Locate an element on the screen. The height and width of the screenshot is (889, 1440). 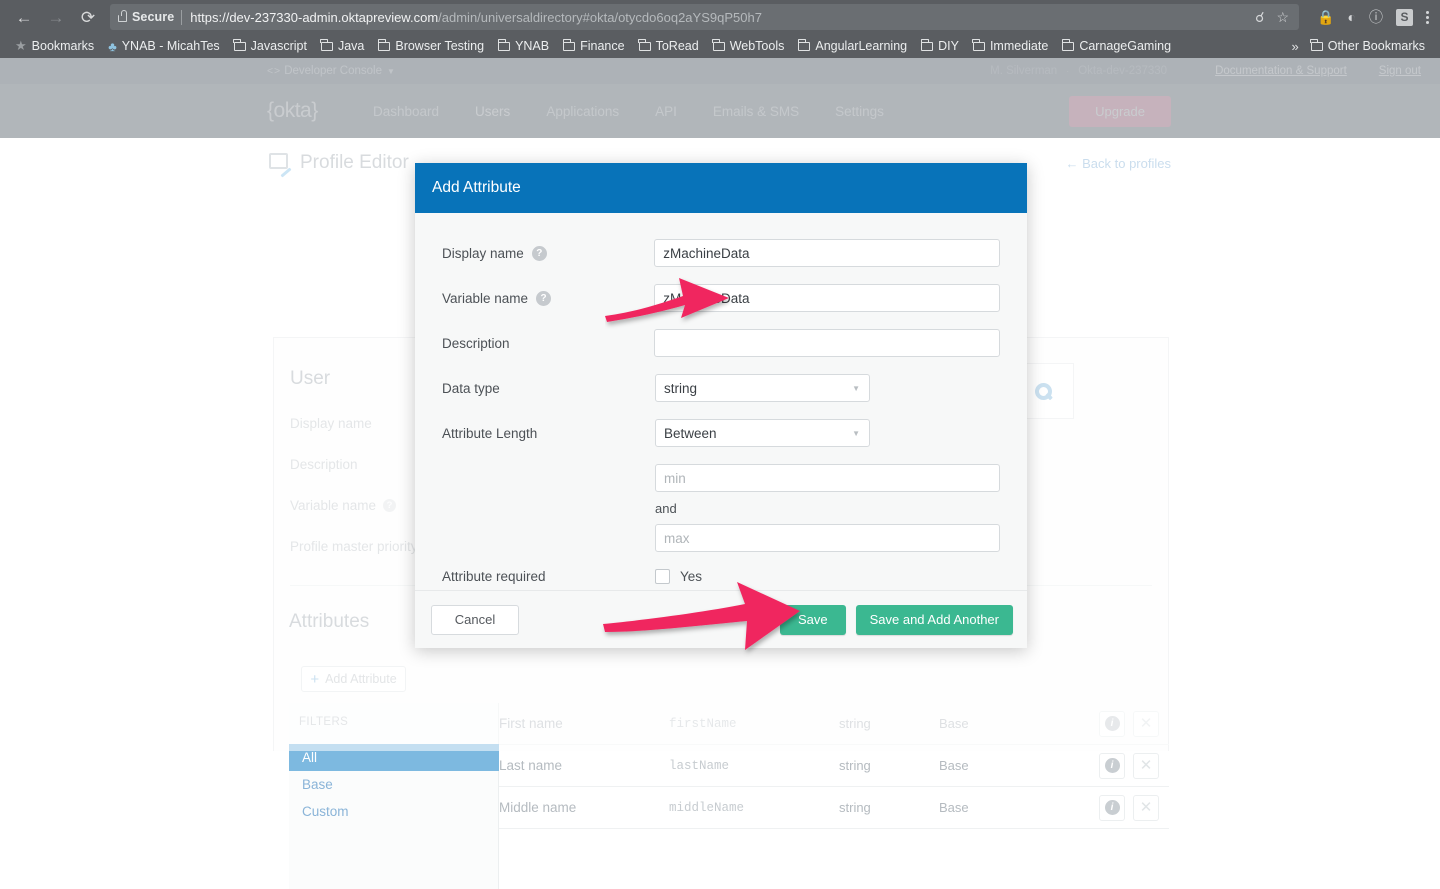
nav-item-dashboard: Dashboard is located at coordinates (406, 111).